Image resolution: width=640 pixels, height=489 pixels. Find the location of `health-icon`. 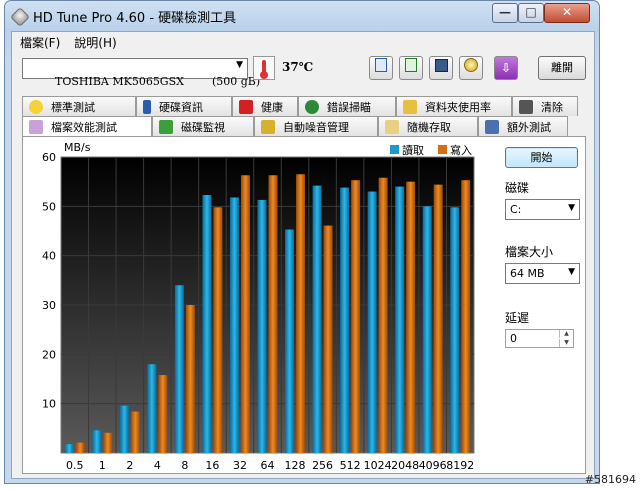

health-icon is located at coordinates (246, 106).